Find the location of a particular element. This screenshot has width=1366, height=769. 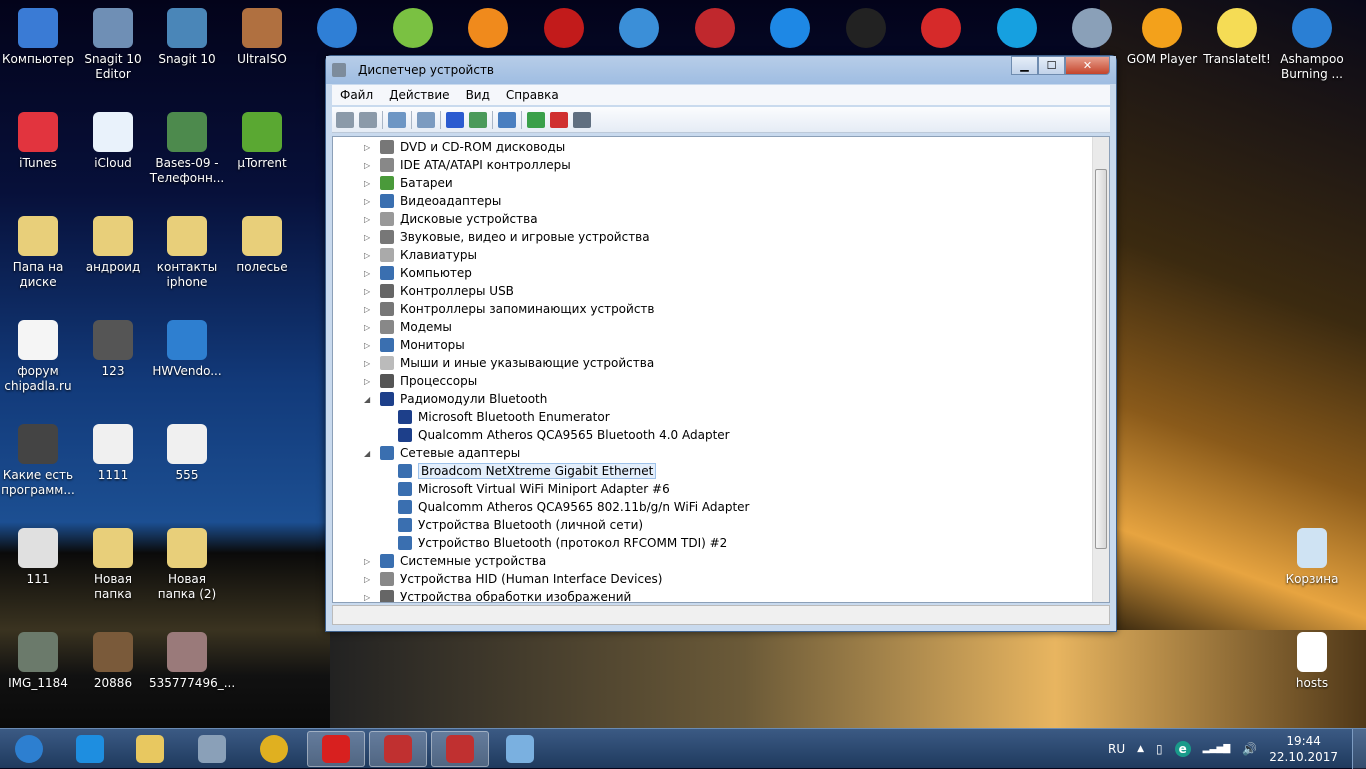

scrollbar-thumb is located at coordinates (1101, 359).